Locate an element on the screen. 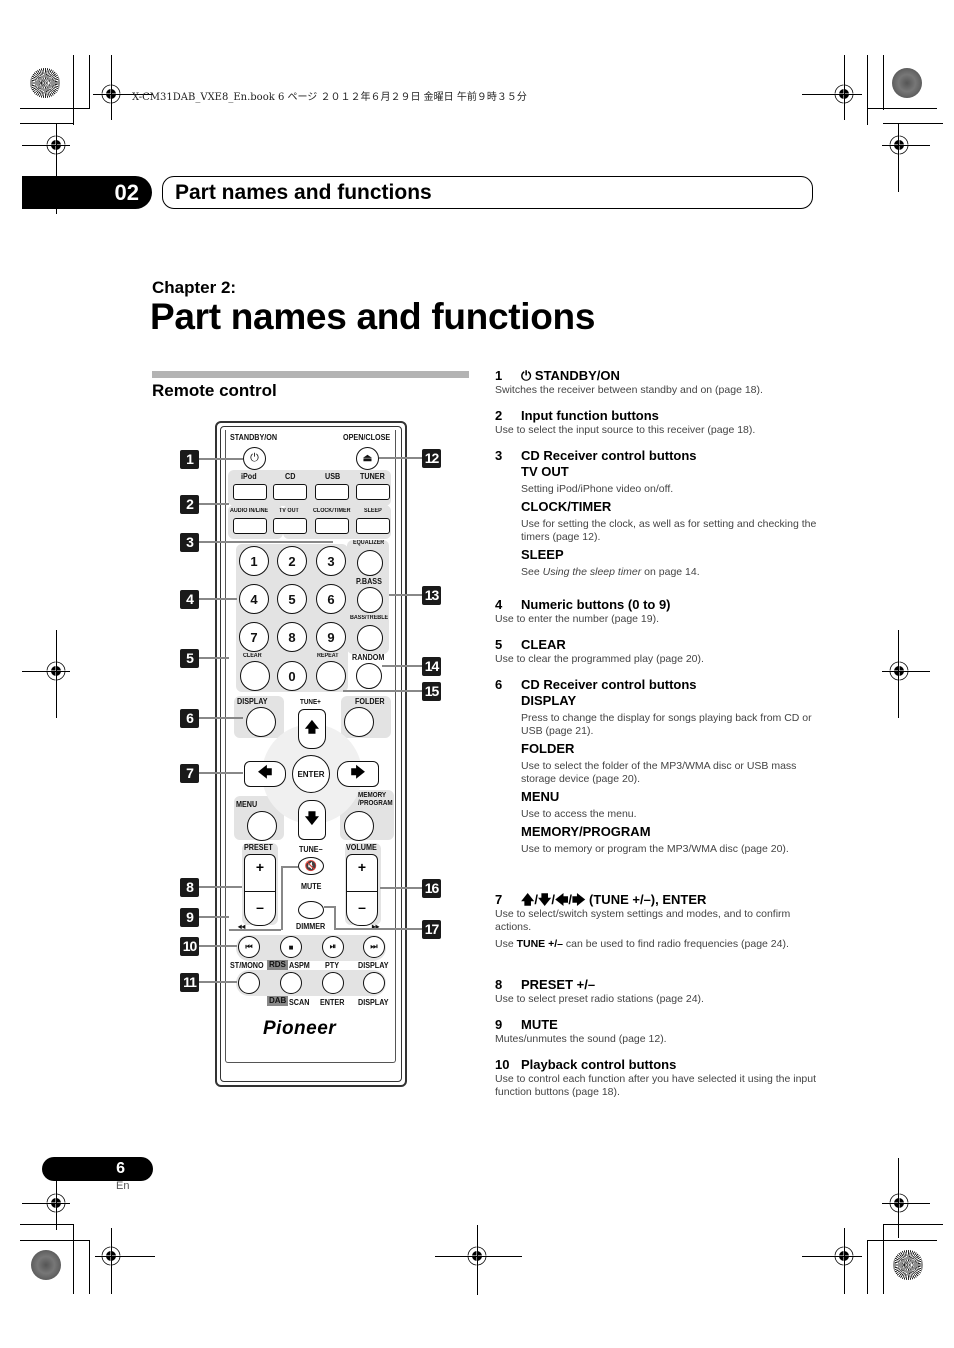 This screenshot has height=1348, width=954. dab-tag: DAB is located at coordinates (278, 1001).